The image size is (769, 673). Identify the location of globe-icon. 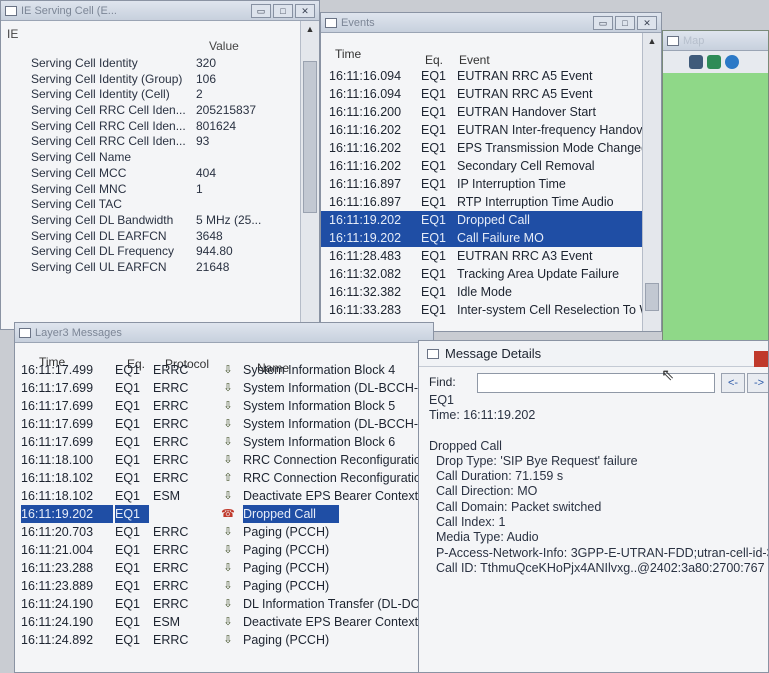
(732, 62).